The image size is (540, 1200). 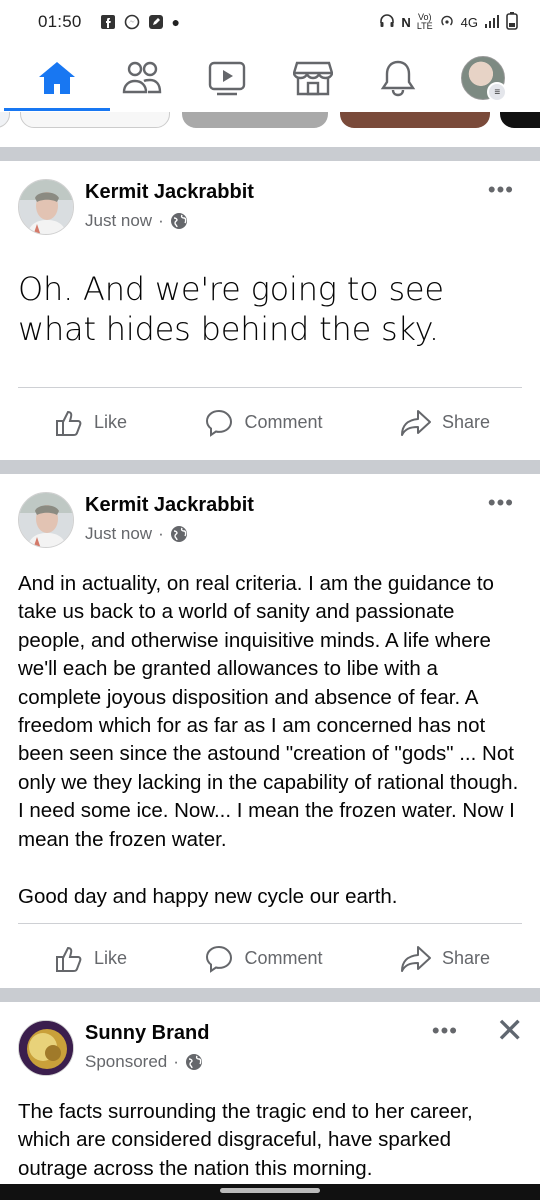 I want to click on tab-watch, so click(x=227, y=78).